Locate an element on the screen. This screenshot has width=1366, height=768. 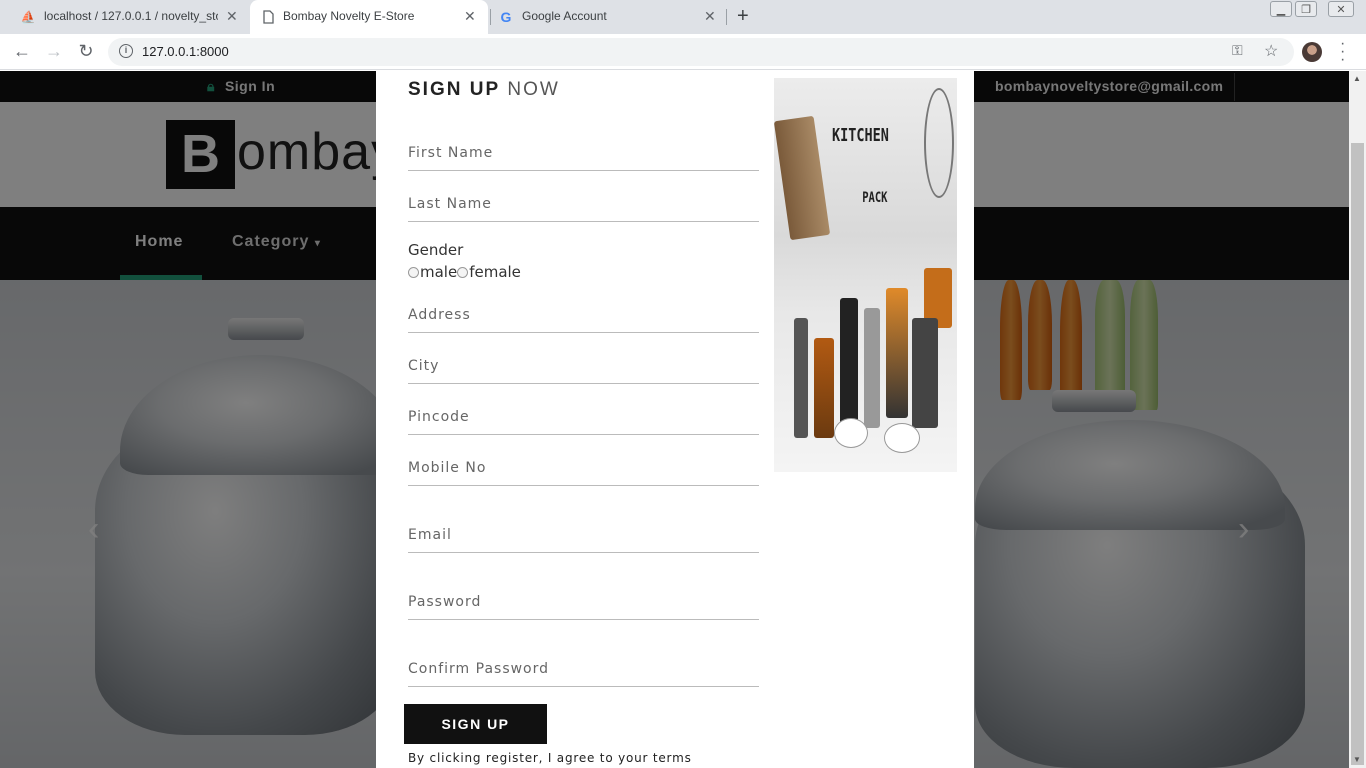
modal-title: SIGN UP NOW is located at coordinates (484, 90).